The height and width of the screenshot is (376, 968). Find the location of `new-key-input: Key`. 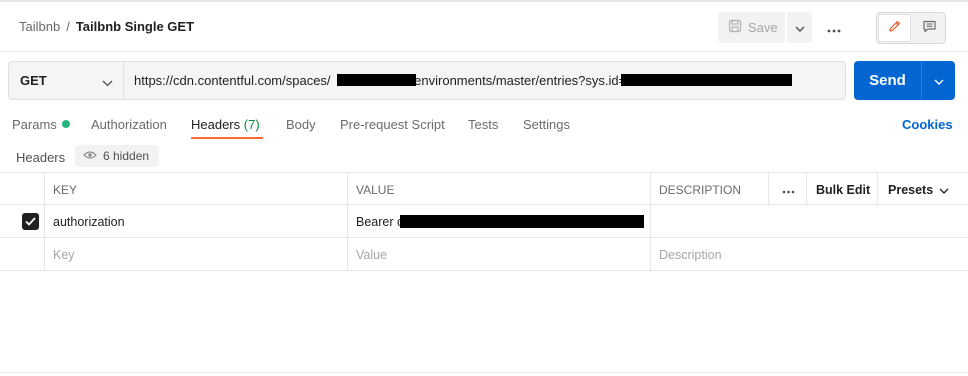

new-key-input: Key is located at coordinates (64, 254).